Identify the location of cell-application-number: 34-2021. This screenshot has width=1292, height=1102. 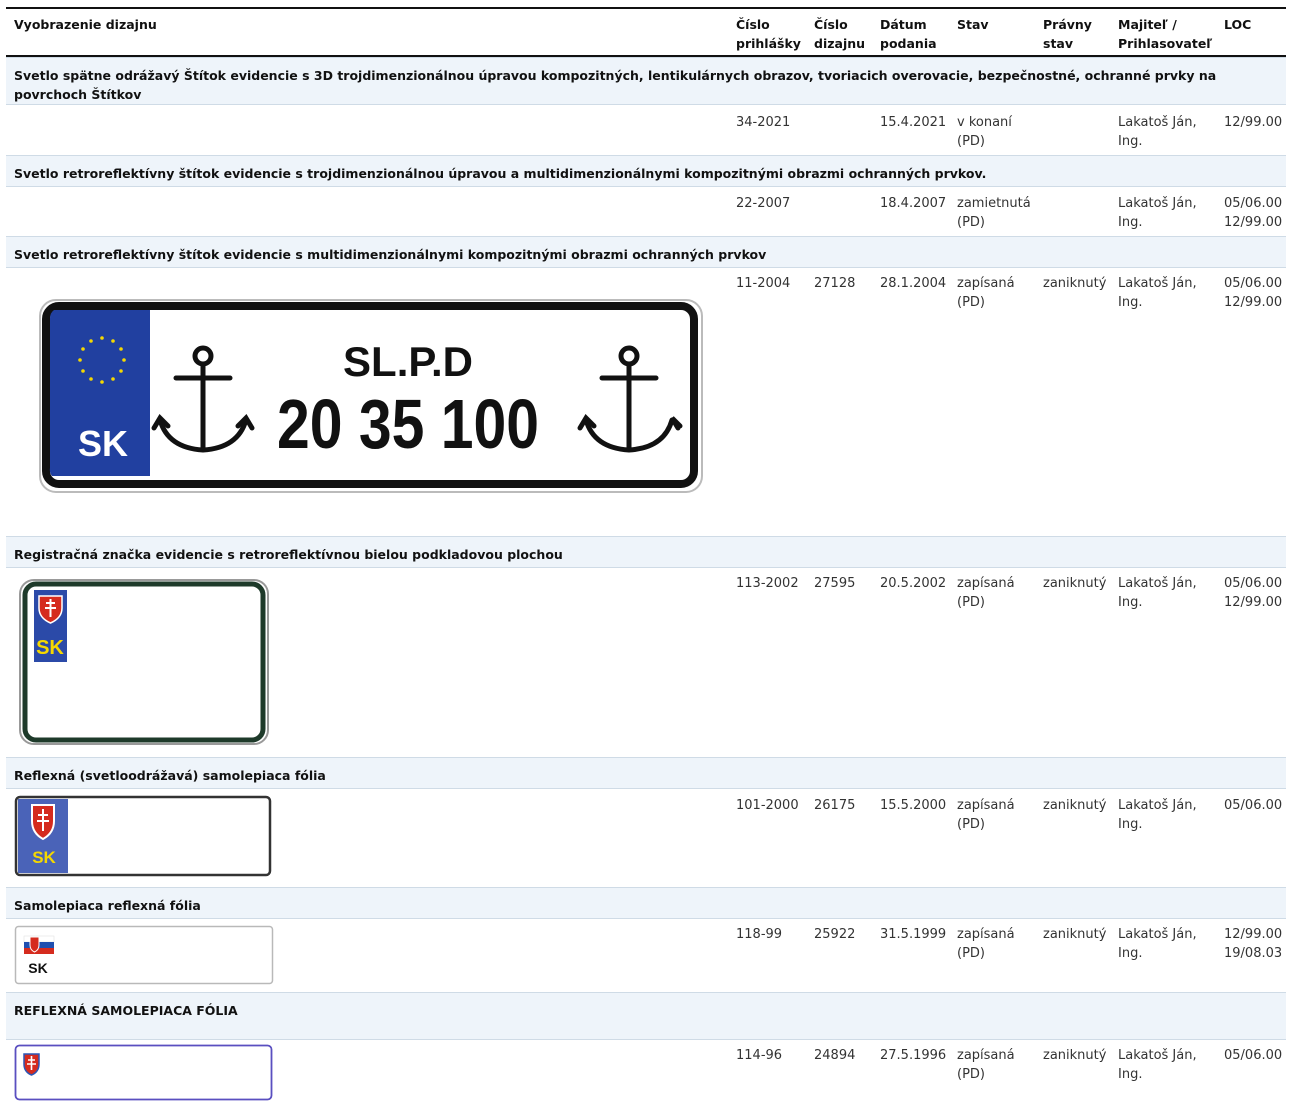
(763, 122).